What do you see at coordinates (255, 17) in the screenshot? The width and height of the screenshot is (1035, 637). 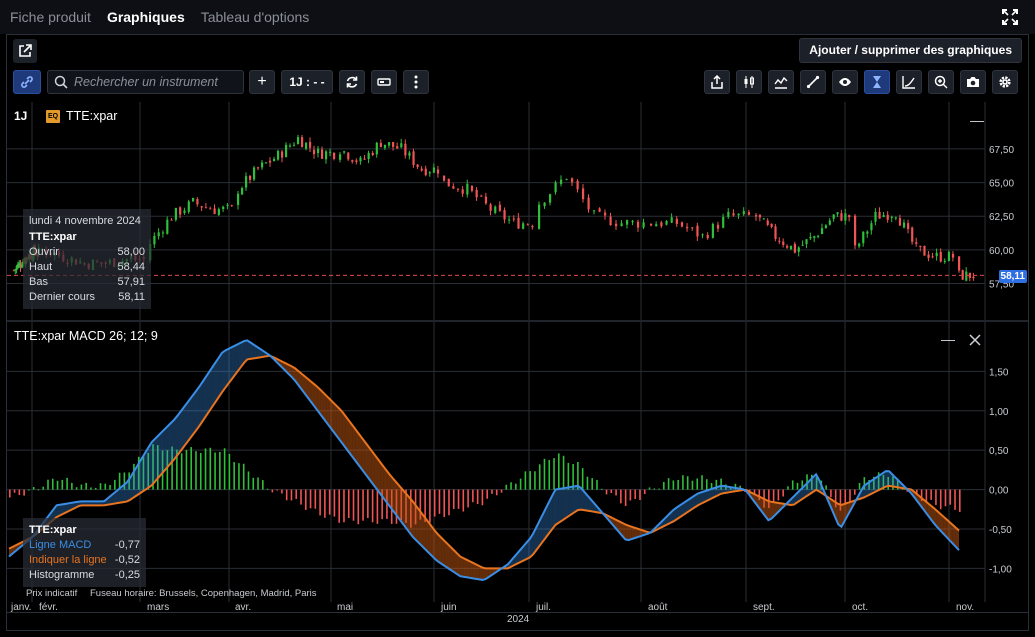 I see `tab-tableau-options: Tableau d'options` at bounding box center [255, 17].